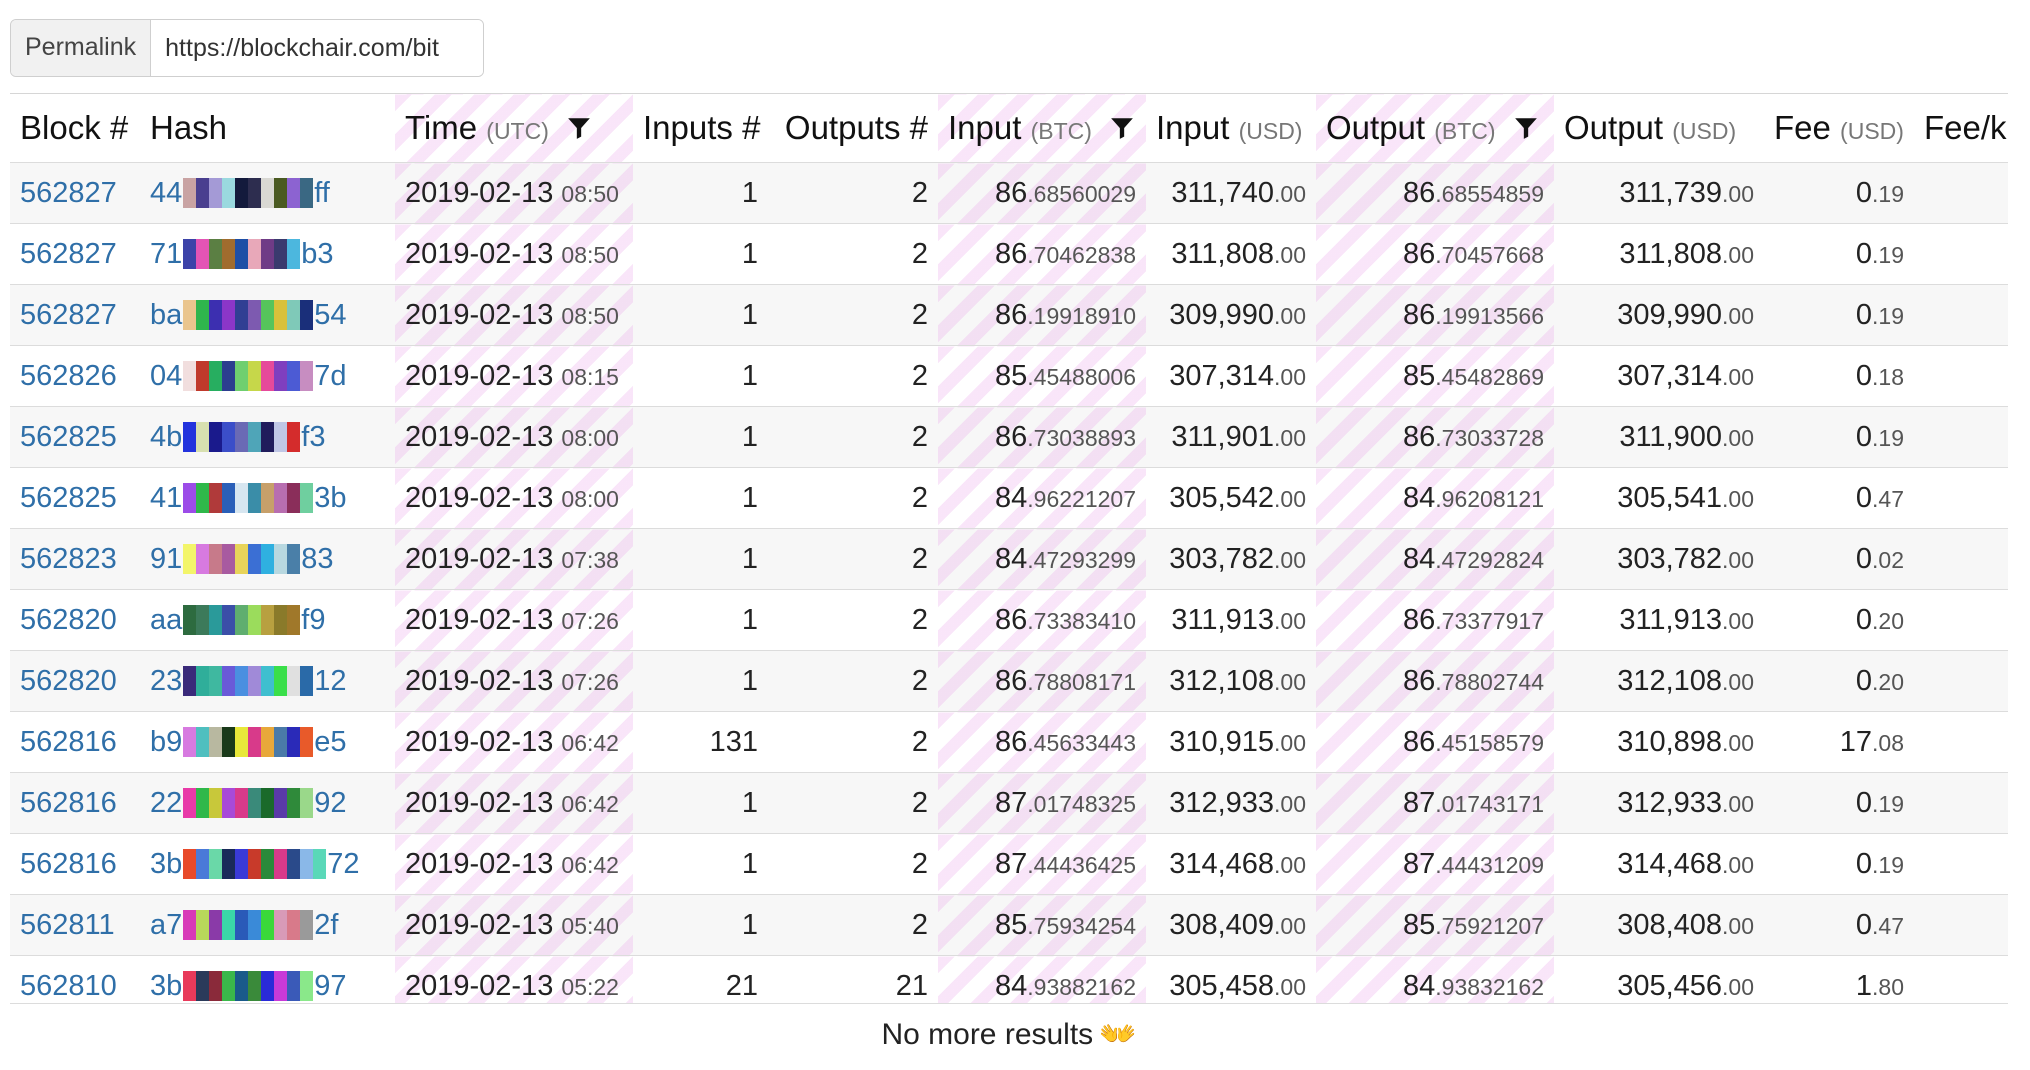  I want to click on hash-link-start: 4b, so click(166, 437).